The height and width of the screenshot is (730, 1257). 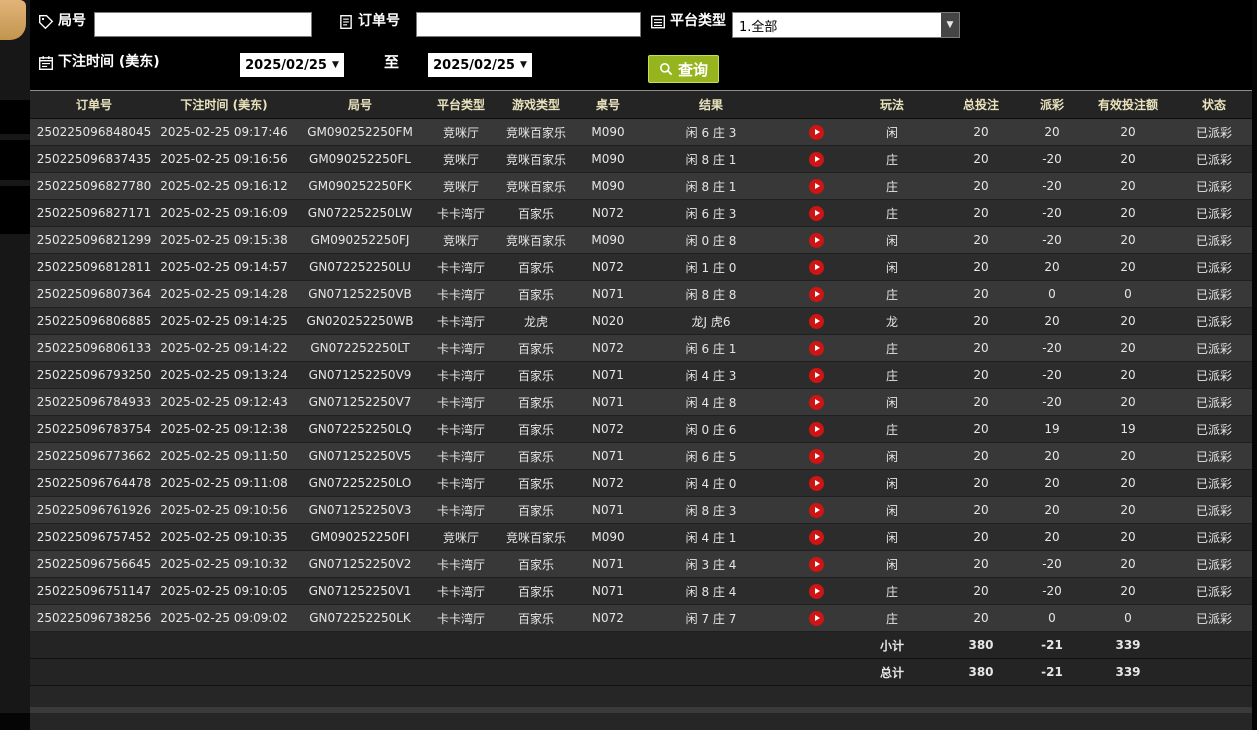 What do you see at coordinates (684, 69) in the screenshot?
I see `query-button: 查询` at bounding box center [684, 69].